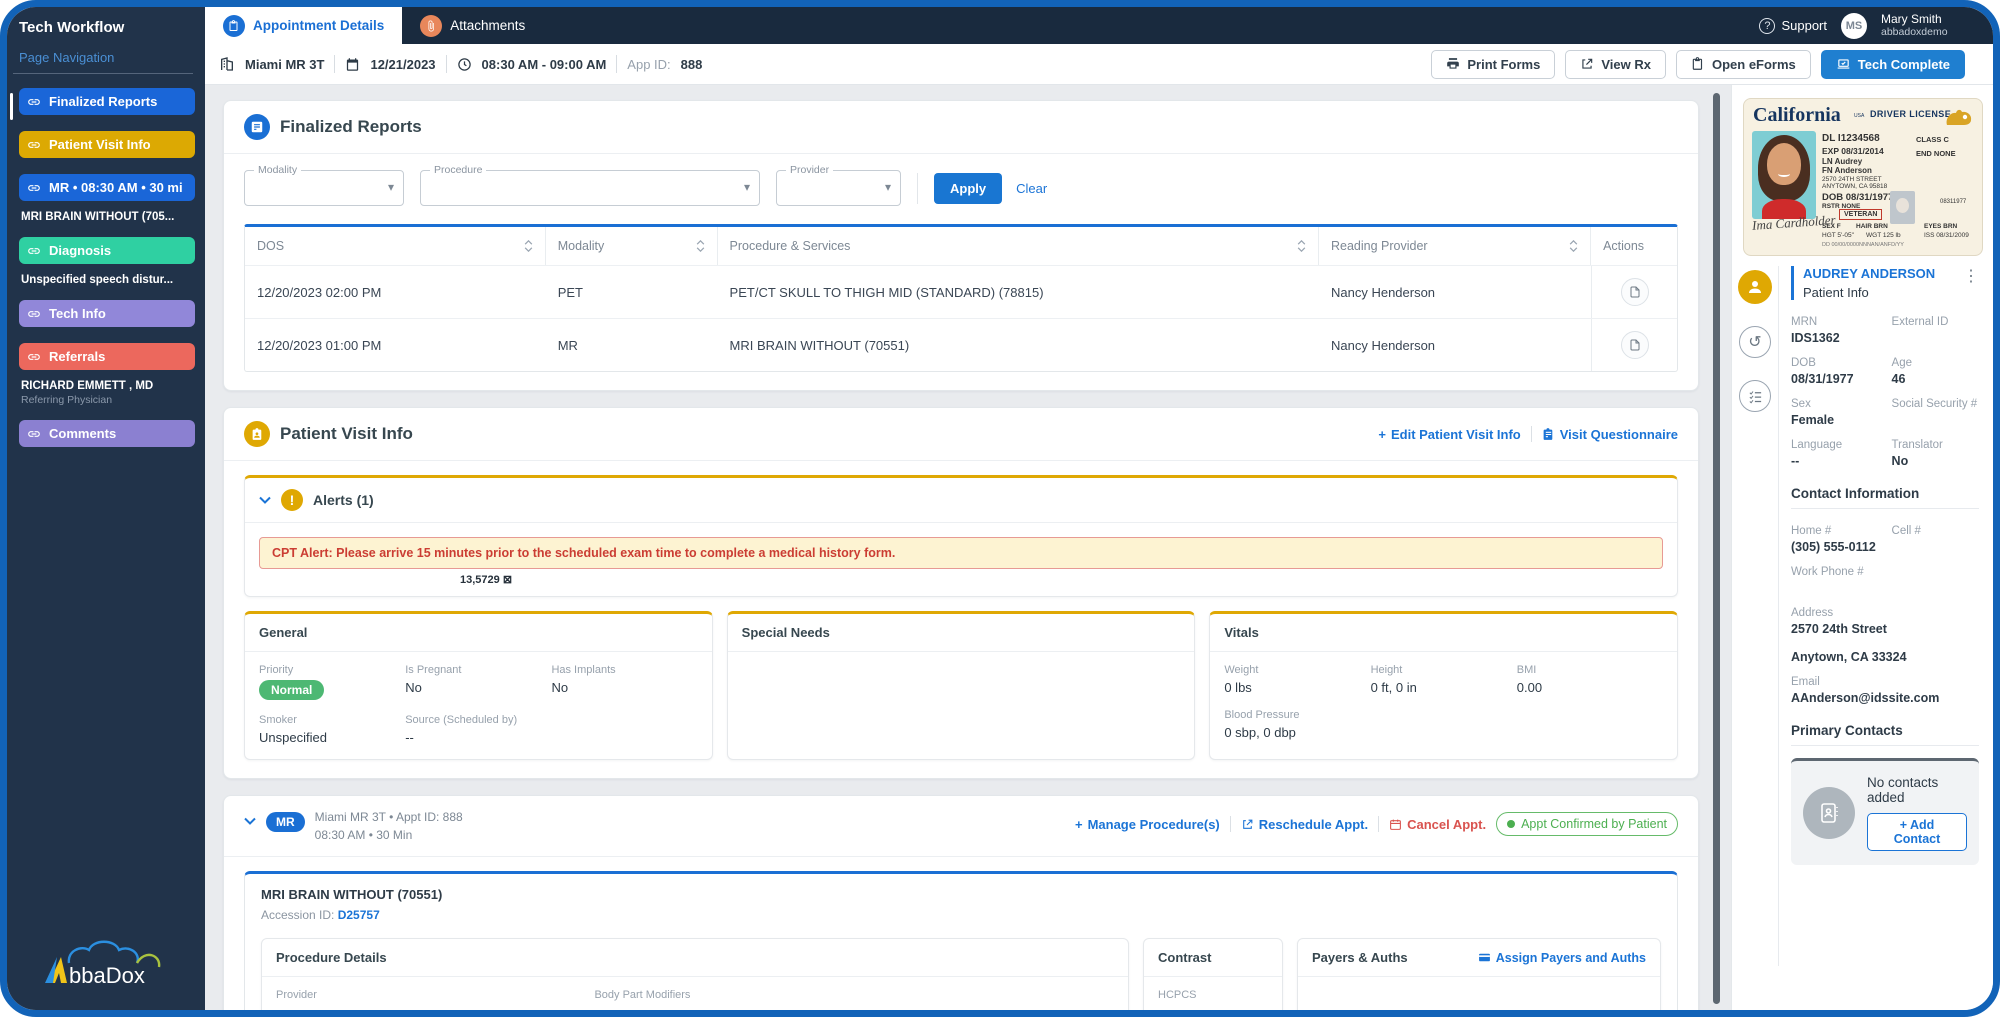 This screenshot has width=2000, height=1017. Describe the element at coordinates (1453, 63) in the screenshot. I see `printer-icon` at that location.